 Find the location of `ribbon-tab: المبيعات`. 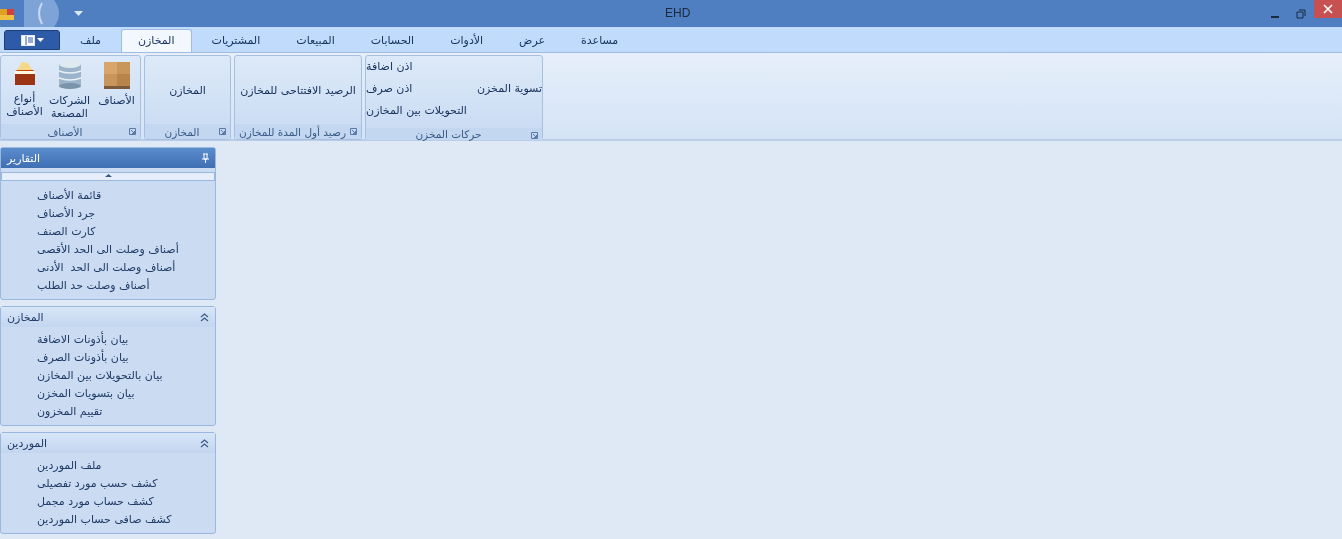

ribbon-tab: المبيعات is located at coordinates (315, 41).